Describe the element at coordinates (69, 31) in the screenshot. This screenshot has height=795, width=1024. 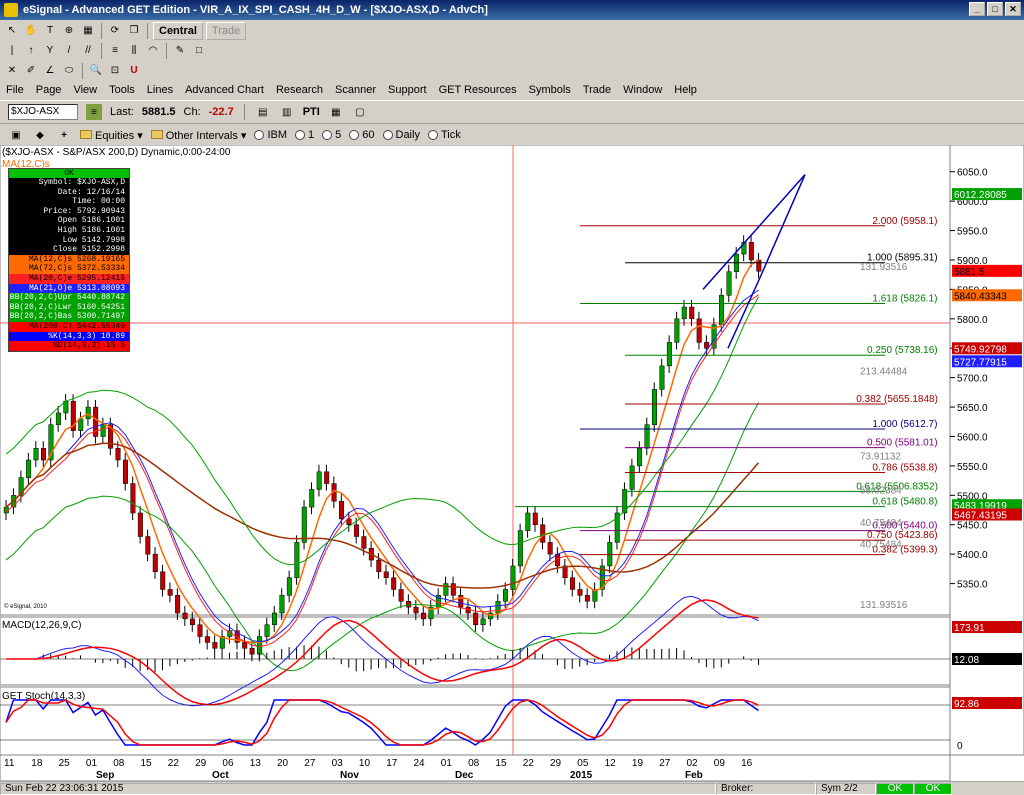
I see `zoom-icon: ⊕` at that location.